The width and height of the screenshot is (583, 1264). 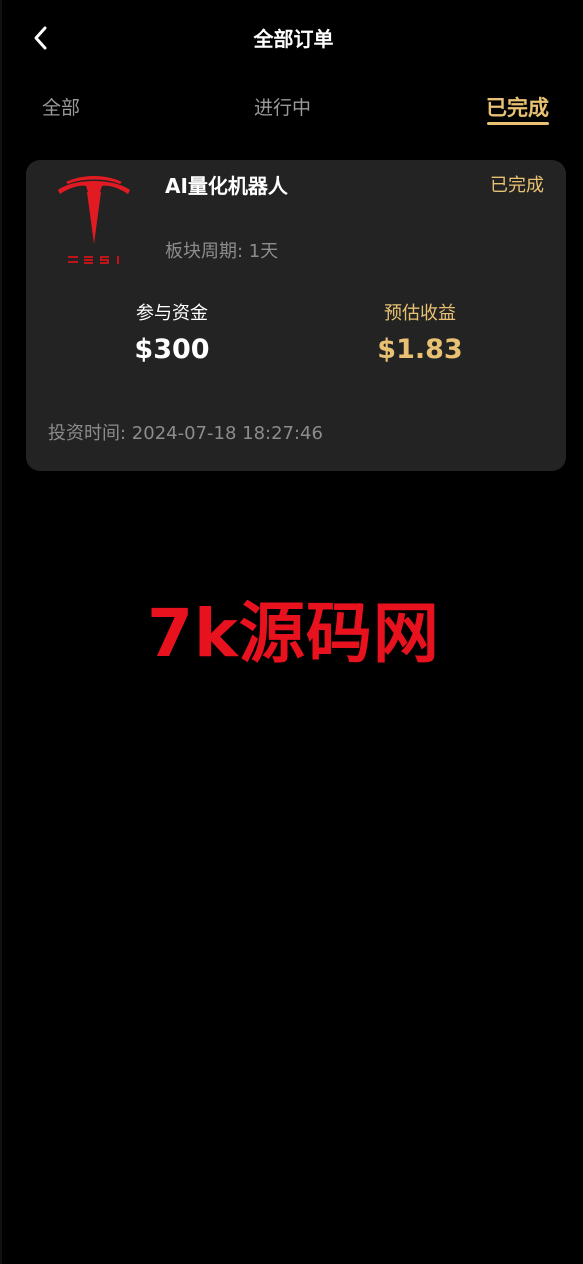 What do you see at coordinates (222, 251) in the screenshot?
I see `cycle-period: 板块周期: 1天` at bounding box center [222, 251].